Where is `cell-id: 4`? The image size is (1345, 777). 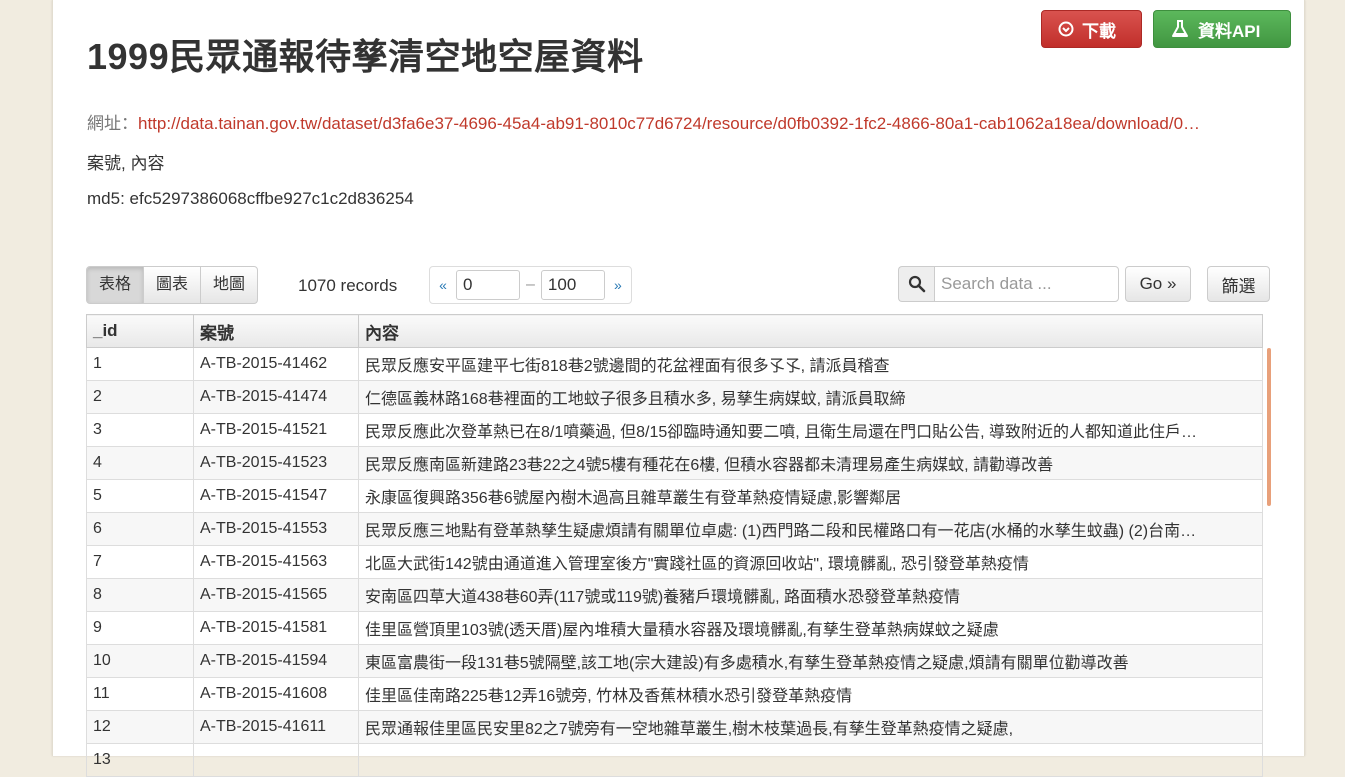
cell-id: 4 is located at coordinates (140, 463).